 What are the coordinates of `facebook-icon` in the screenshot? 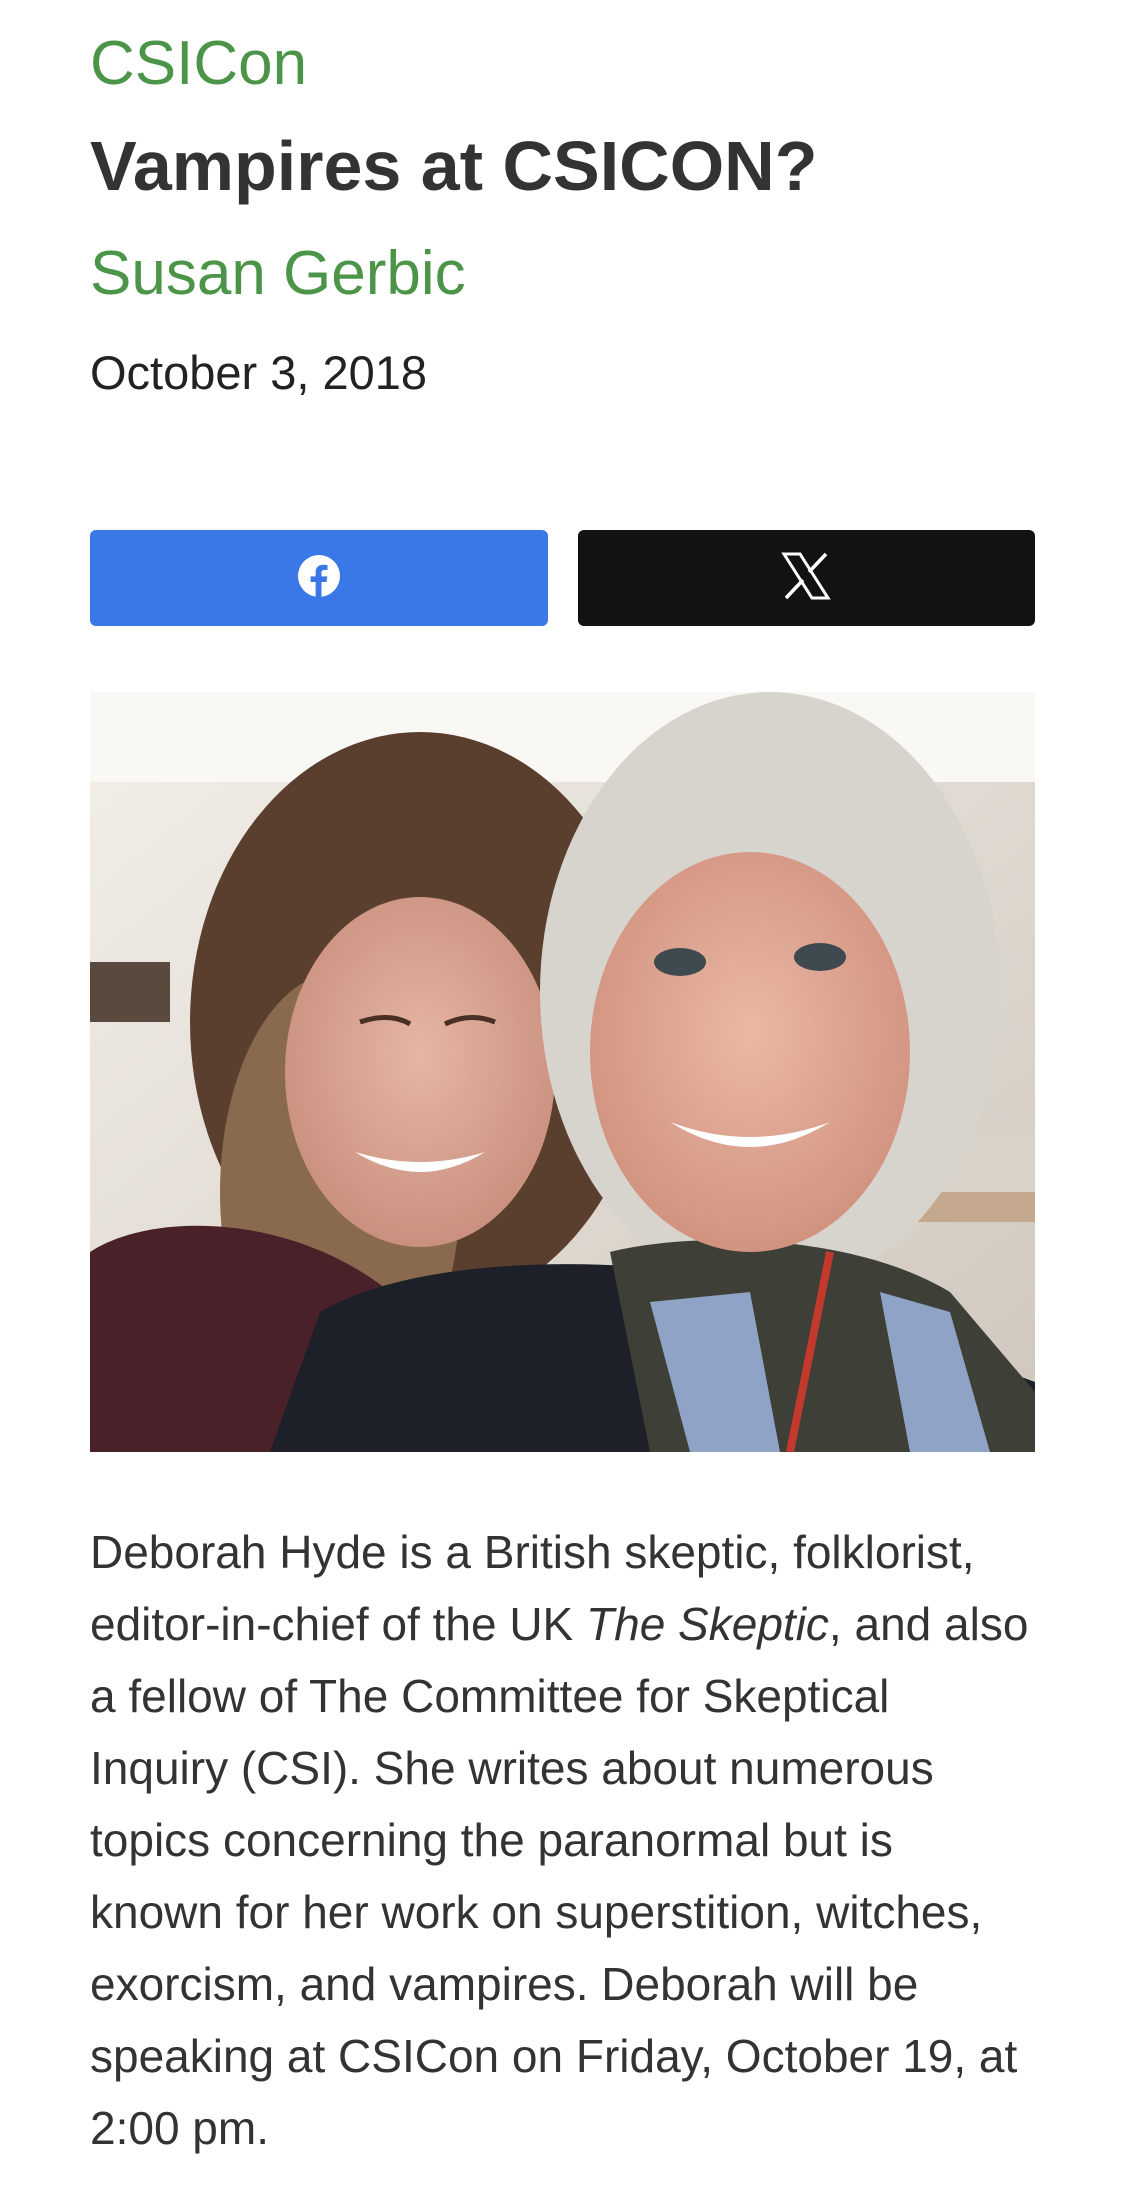 It's located at (319, 578).